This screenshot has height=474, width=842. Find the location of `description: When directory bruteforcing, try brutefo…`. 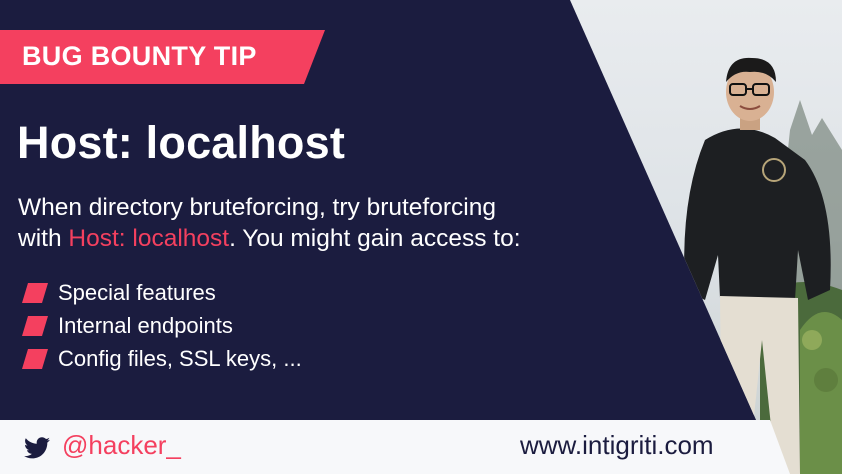

description: When directory bruteforcing, try brutefo… is located at coordinates (338, 223).